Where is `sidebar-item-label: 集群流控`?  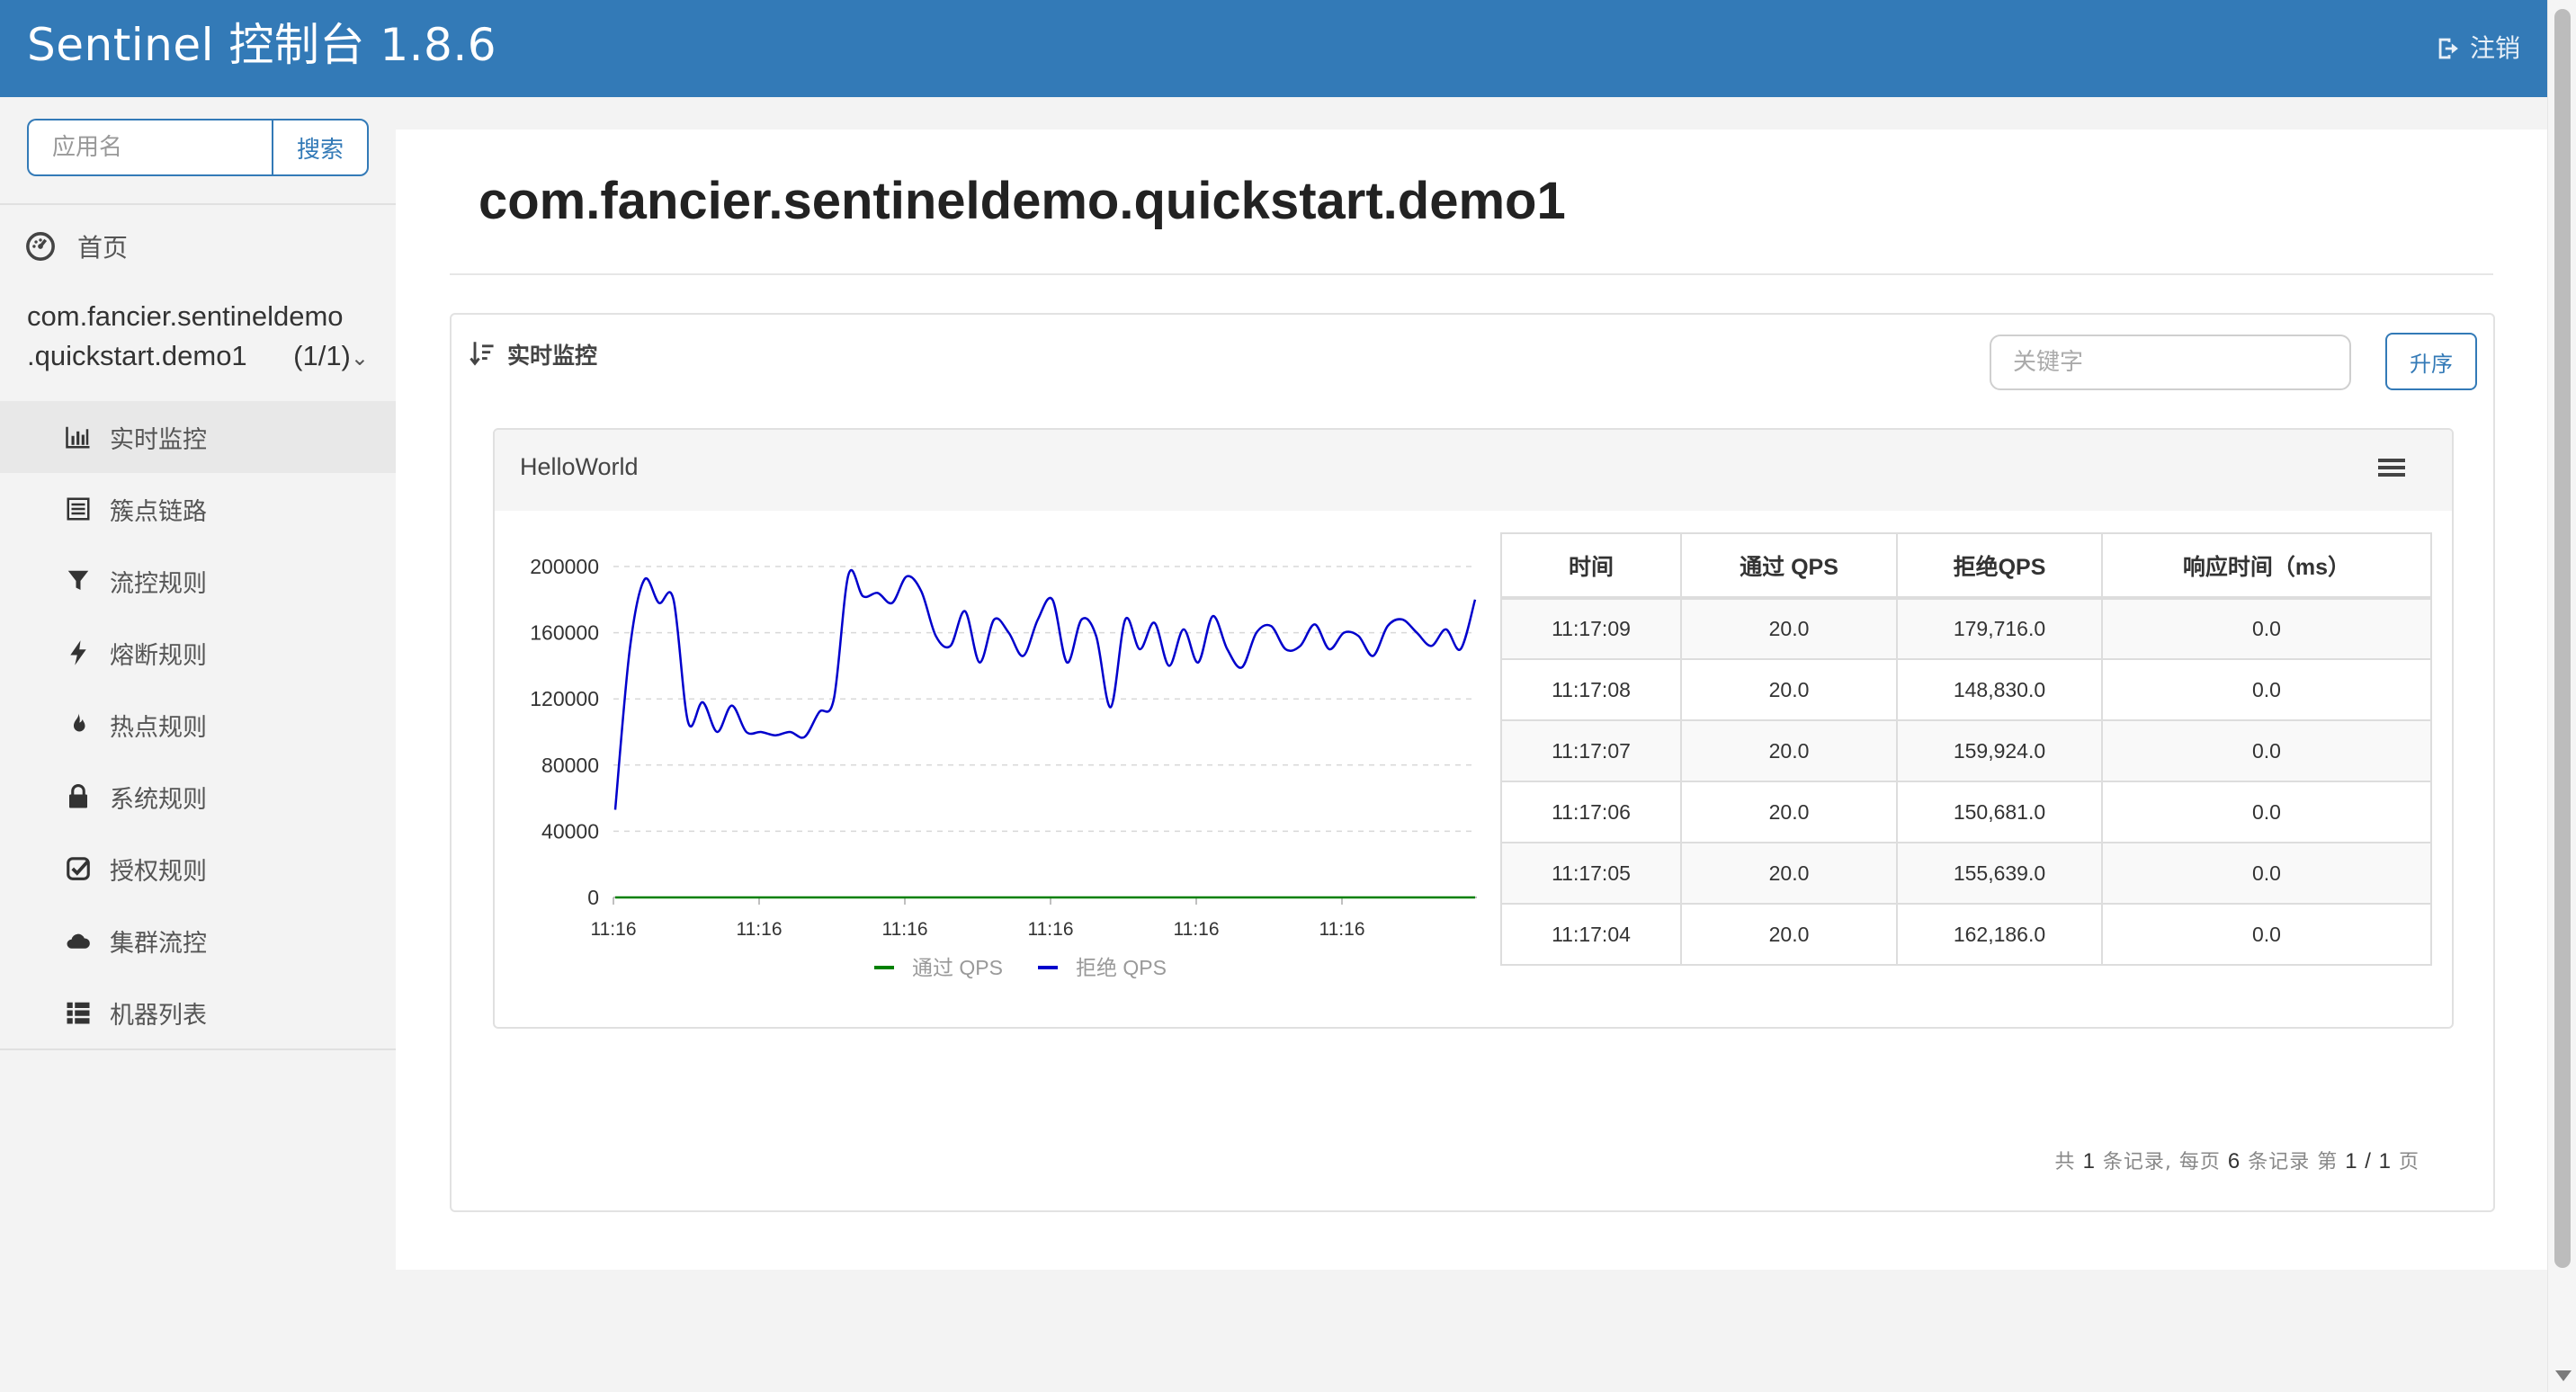 sidebar-item-label: 集群流控 is located at coordinates (158, 943).